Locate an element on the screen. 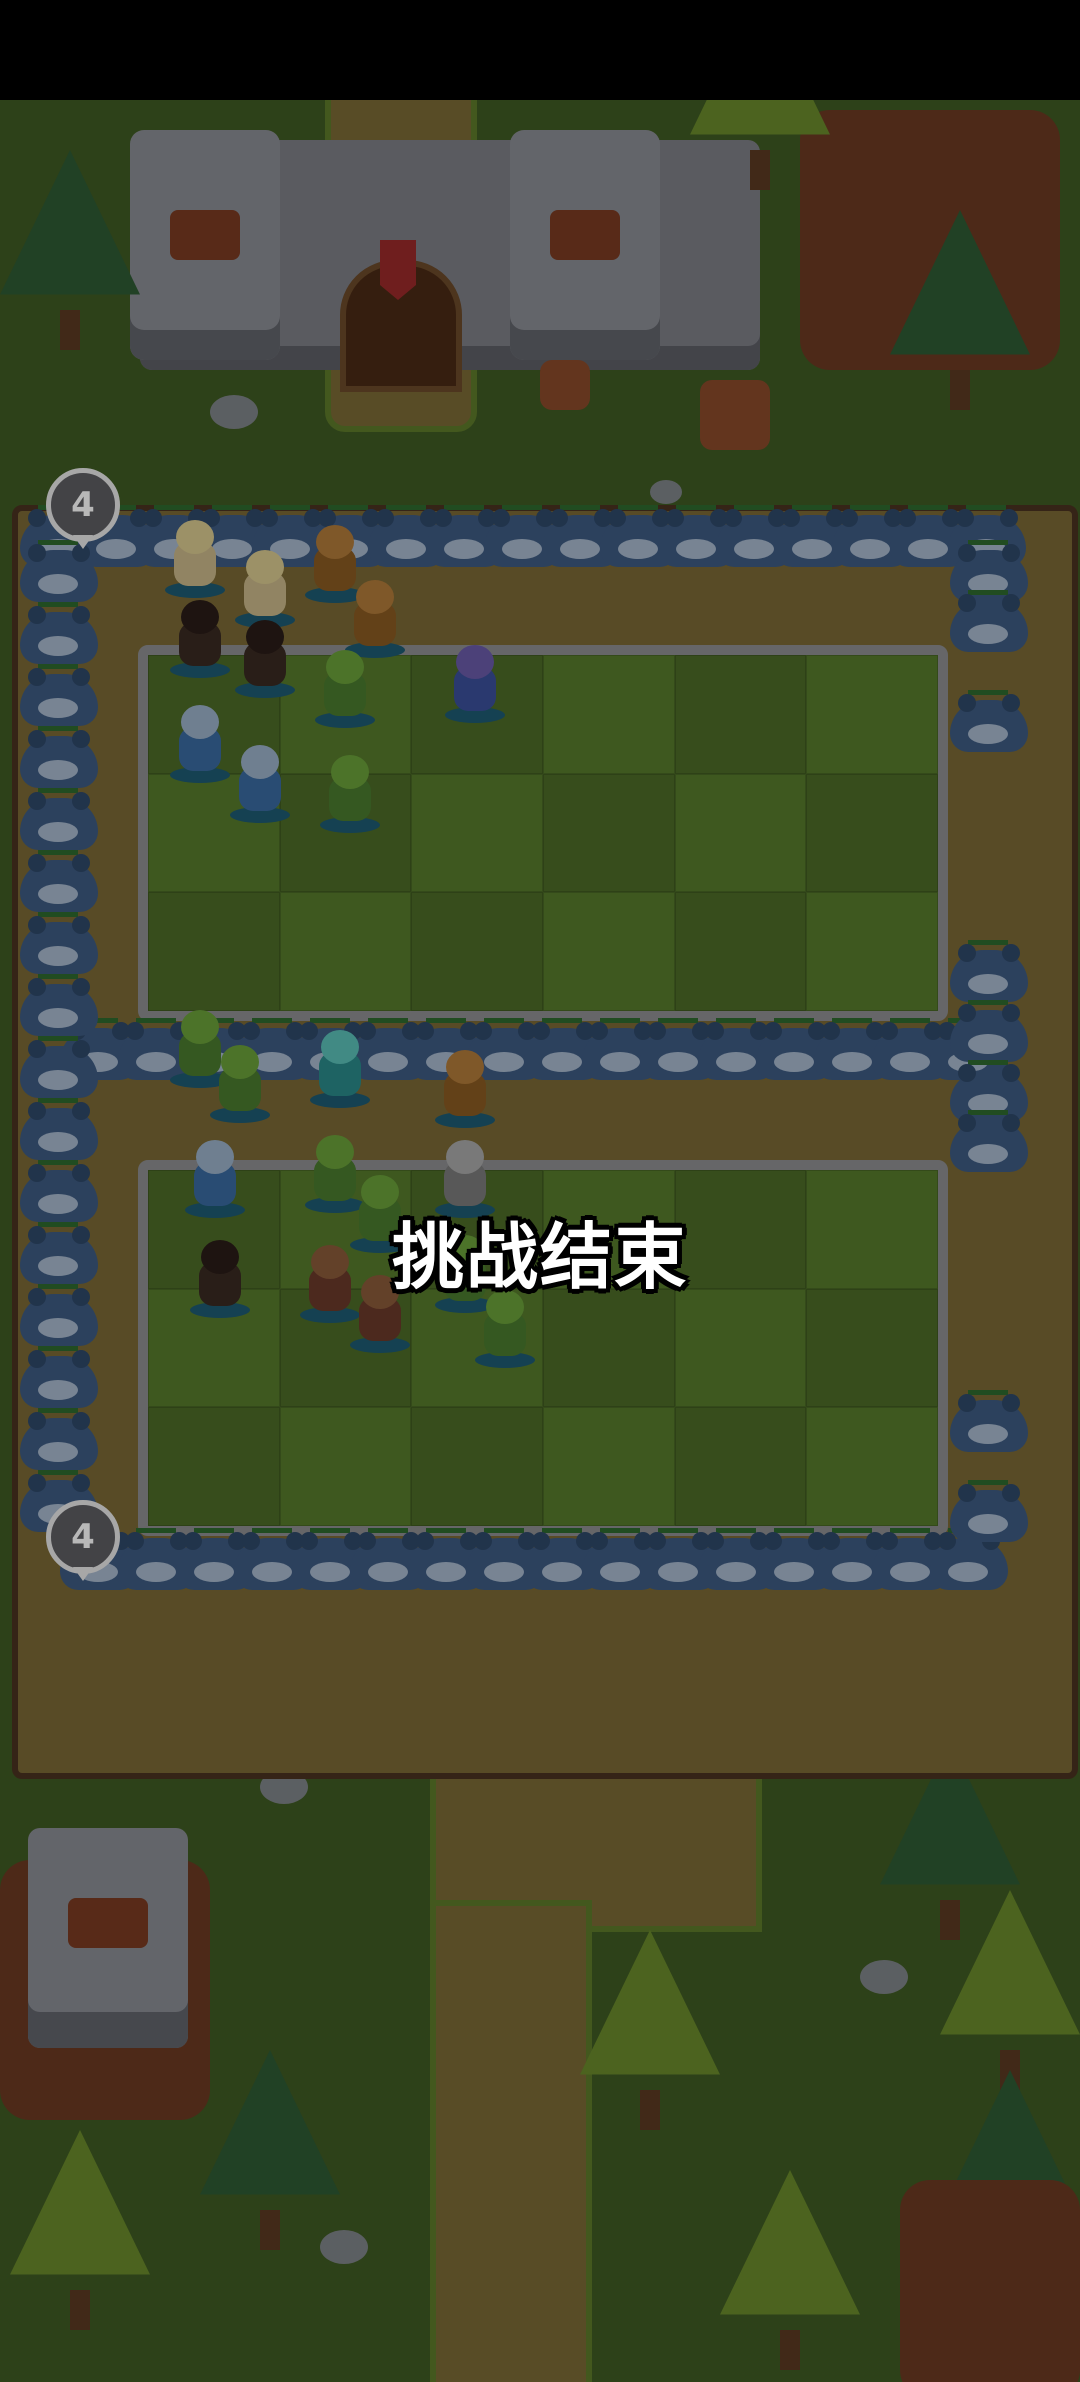  battle-grid-top is located at coordinates (543, 833).